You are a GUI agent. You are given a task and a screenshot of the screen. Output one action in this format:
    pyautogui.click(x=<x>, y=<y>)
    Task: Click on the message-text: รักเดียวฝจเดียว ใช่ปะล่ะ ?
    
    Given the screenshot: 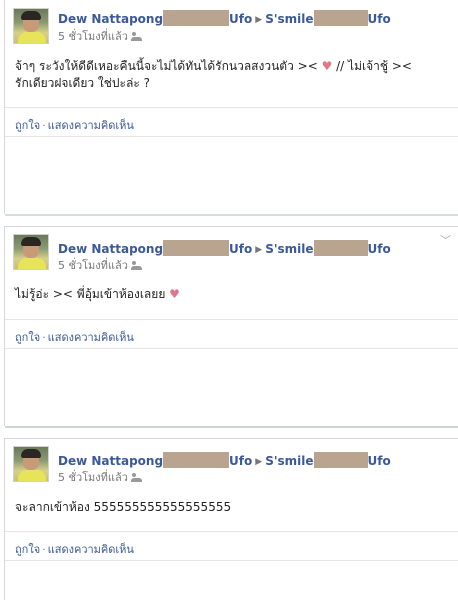 What is the action you would take?
    pyautogui.click(x=82, y=83)
    